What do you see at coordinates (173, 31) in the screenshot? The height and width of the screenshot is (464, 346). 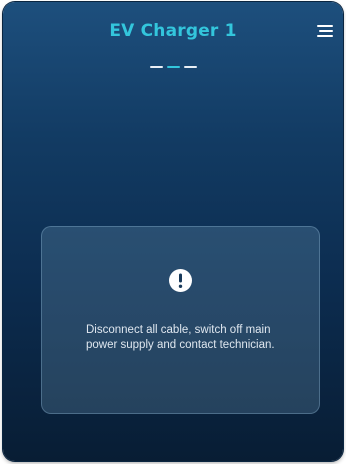 I see `page-title: EV Charger 1` at bounding box center [173, 31].